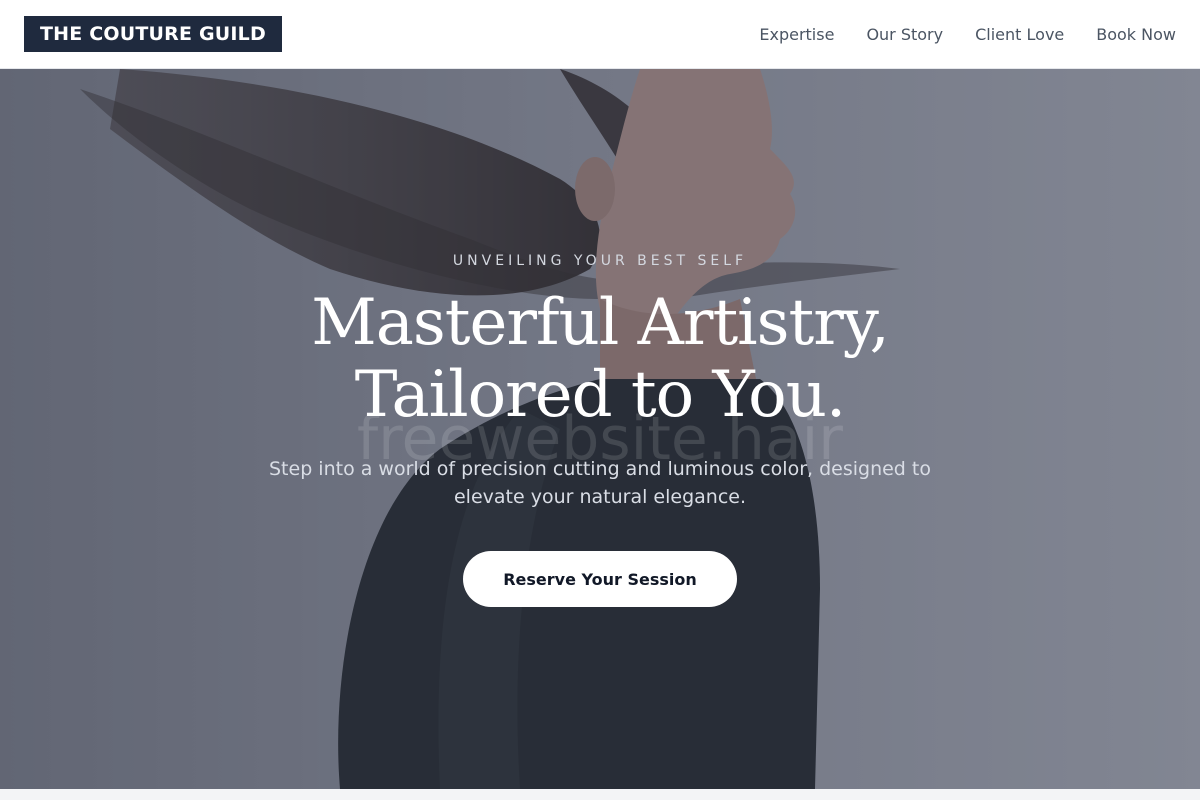 The image size is (1200, 800). Describe the element at coordinates (1136, 34) in the screenshot. I see `nav-link-book-now: Book Now` at that location.